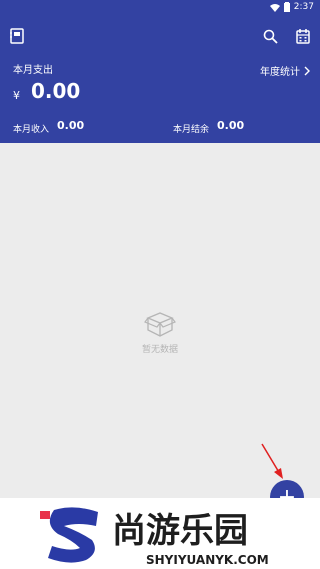  I want to click on battery-icon, so click(286, 7).